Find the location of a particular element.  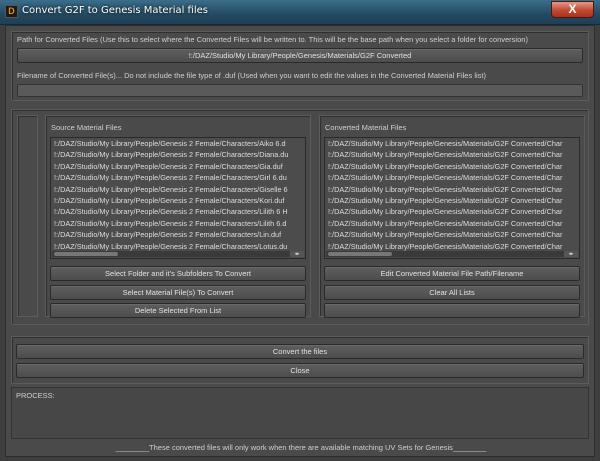

process-log: PROCESS: is located at coordinates (300, 413).